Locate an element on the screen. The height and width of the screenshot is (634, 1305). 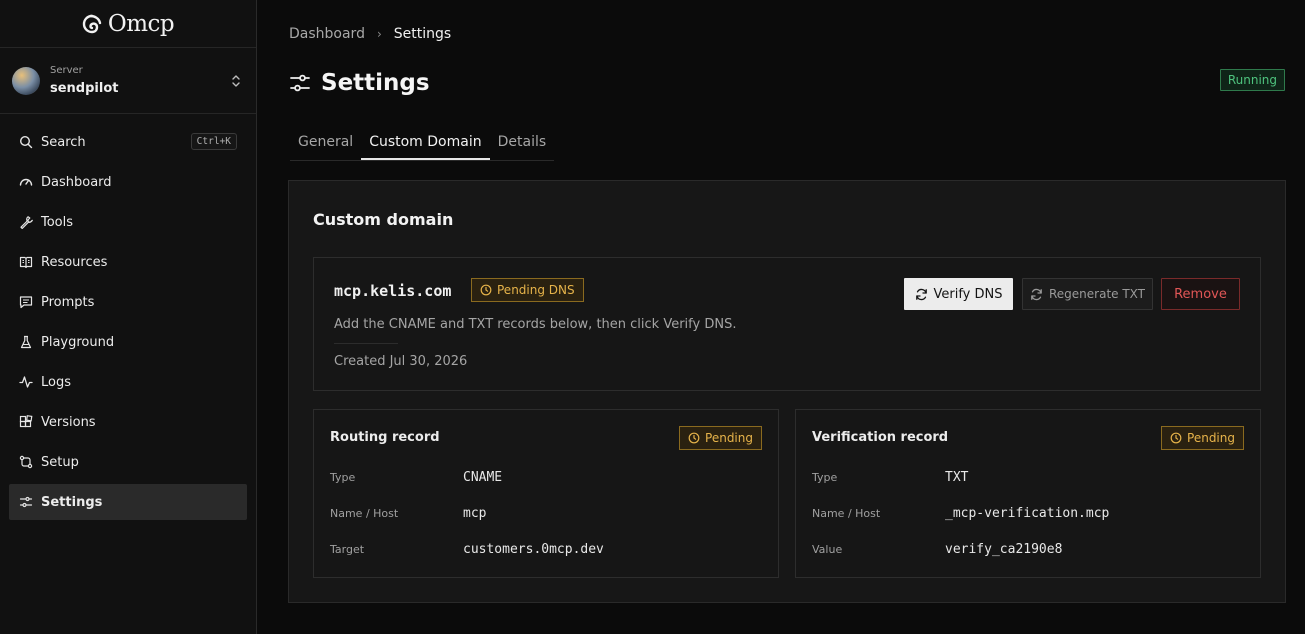
sidebar-item-logs: Logs is located at coordinates (128, 382).